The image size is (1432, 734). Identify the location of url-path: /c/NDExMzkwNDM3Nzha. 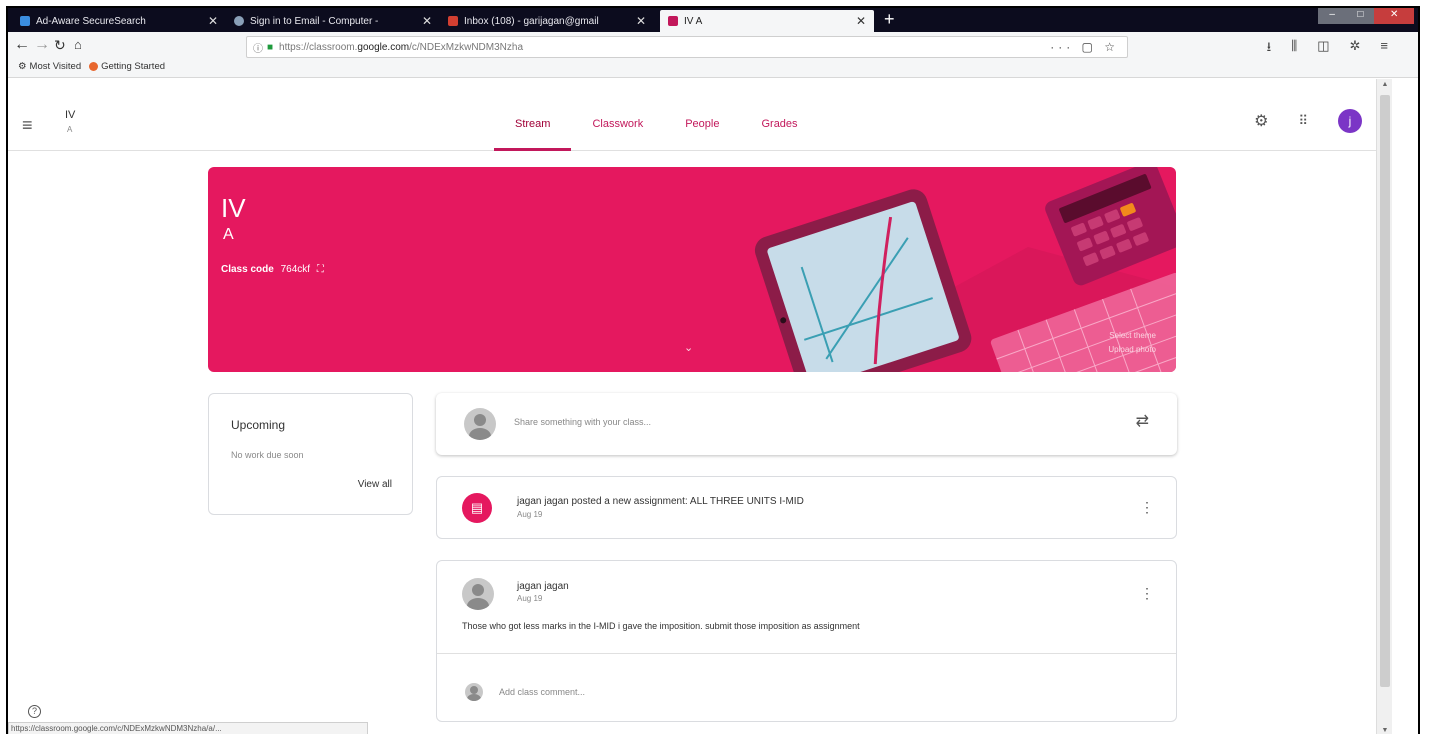
(466, 47).